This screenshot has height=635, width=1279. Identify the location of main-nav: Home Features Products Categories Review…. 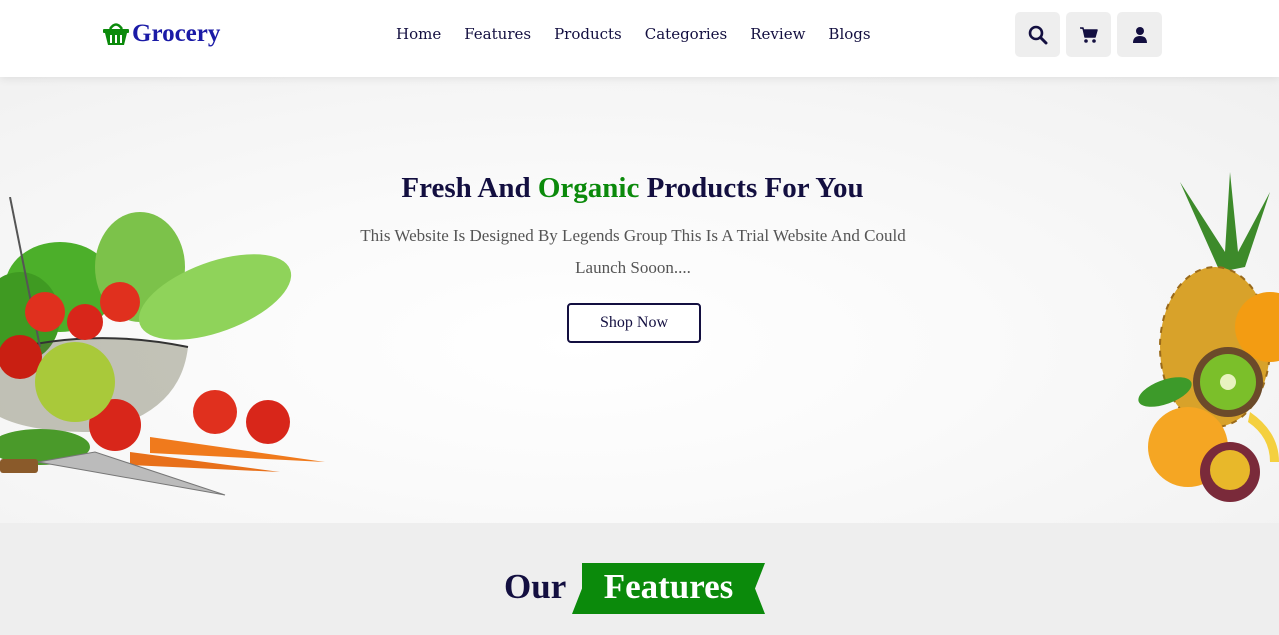
(633, 34).